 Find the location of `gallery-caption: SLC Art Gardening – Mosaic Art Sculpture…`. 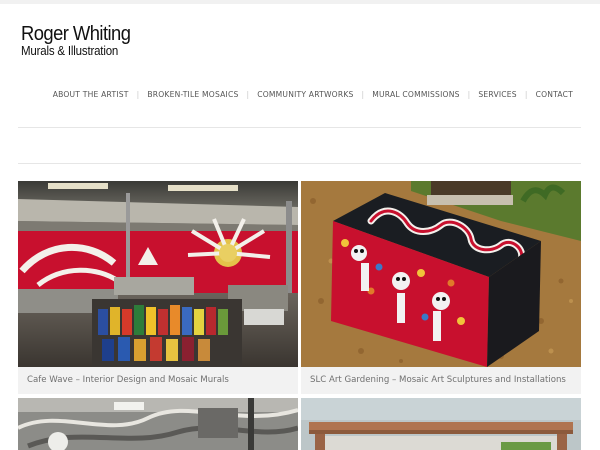

gallery-caption: SLC Art Gardening – Mosaic Art Sculpture… is located at coordinates (441, 380).